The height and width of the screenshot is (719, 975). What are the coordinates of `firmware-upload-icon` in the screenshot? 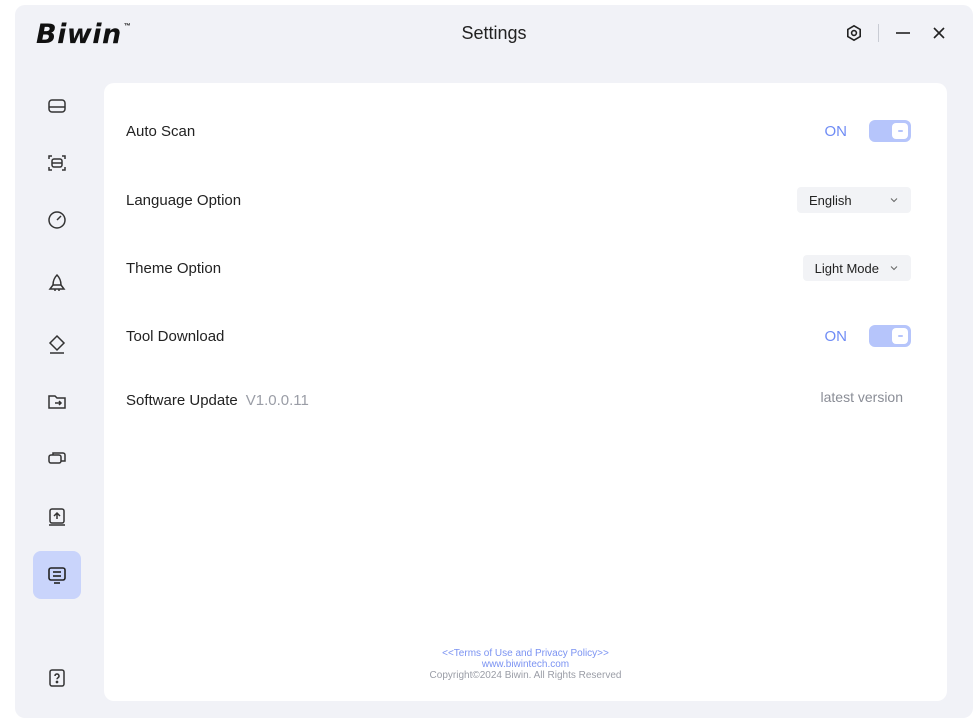 It's located at (57, 517).